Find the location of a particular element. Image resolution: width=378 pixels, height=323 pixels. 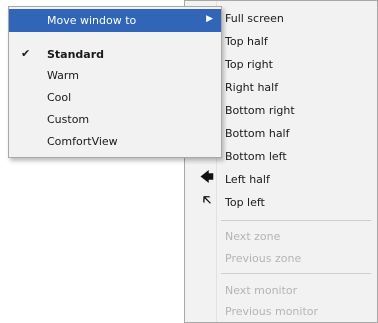

menu-item-label: Right half is located at coordinates (252, 87).